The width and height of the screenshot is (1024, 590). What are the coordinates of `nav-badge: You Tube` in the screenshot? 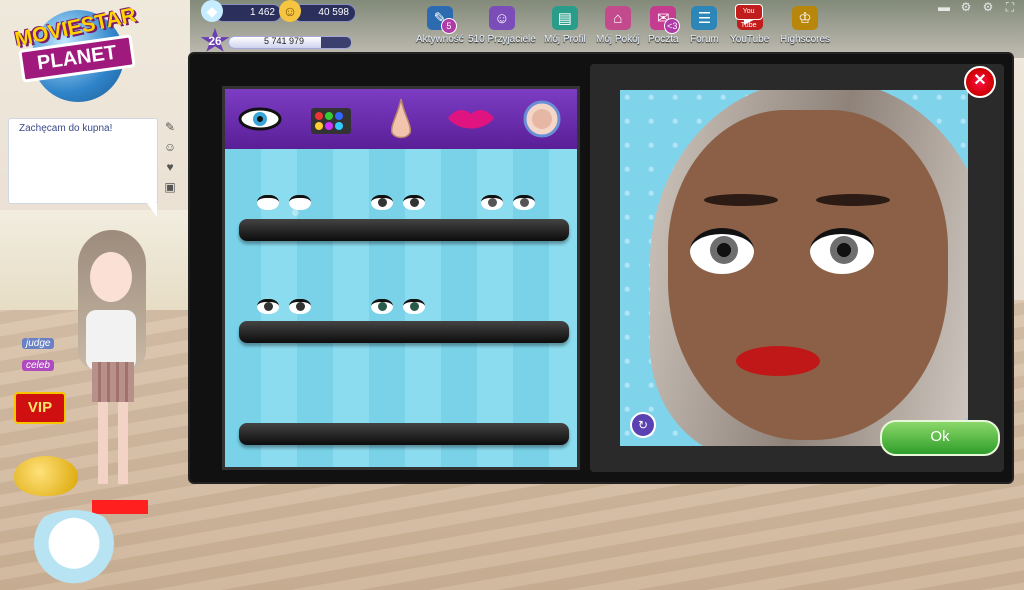 It's located at (748, 16).